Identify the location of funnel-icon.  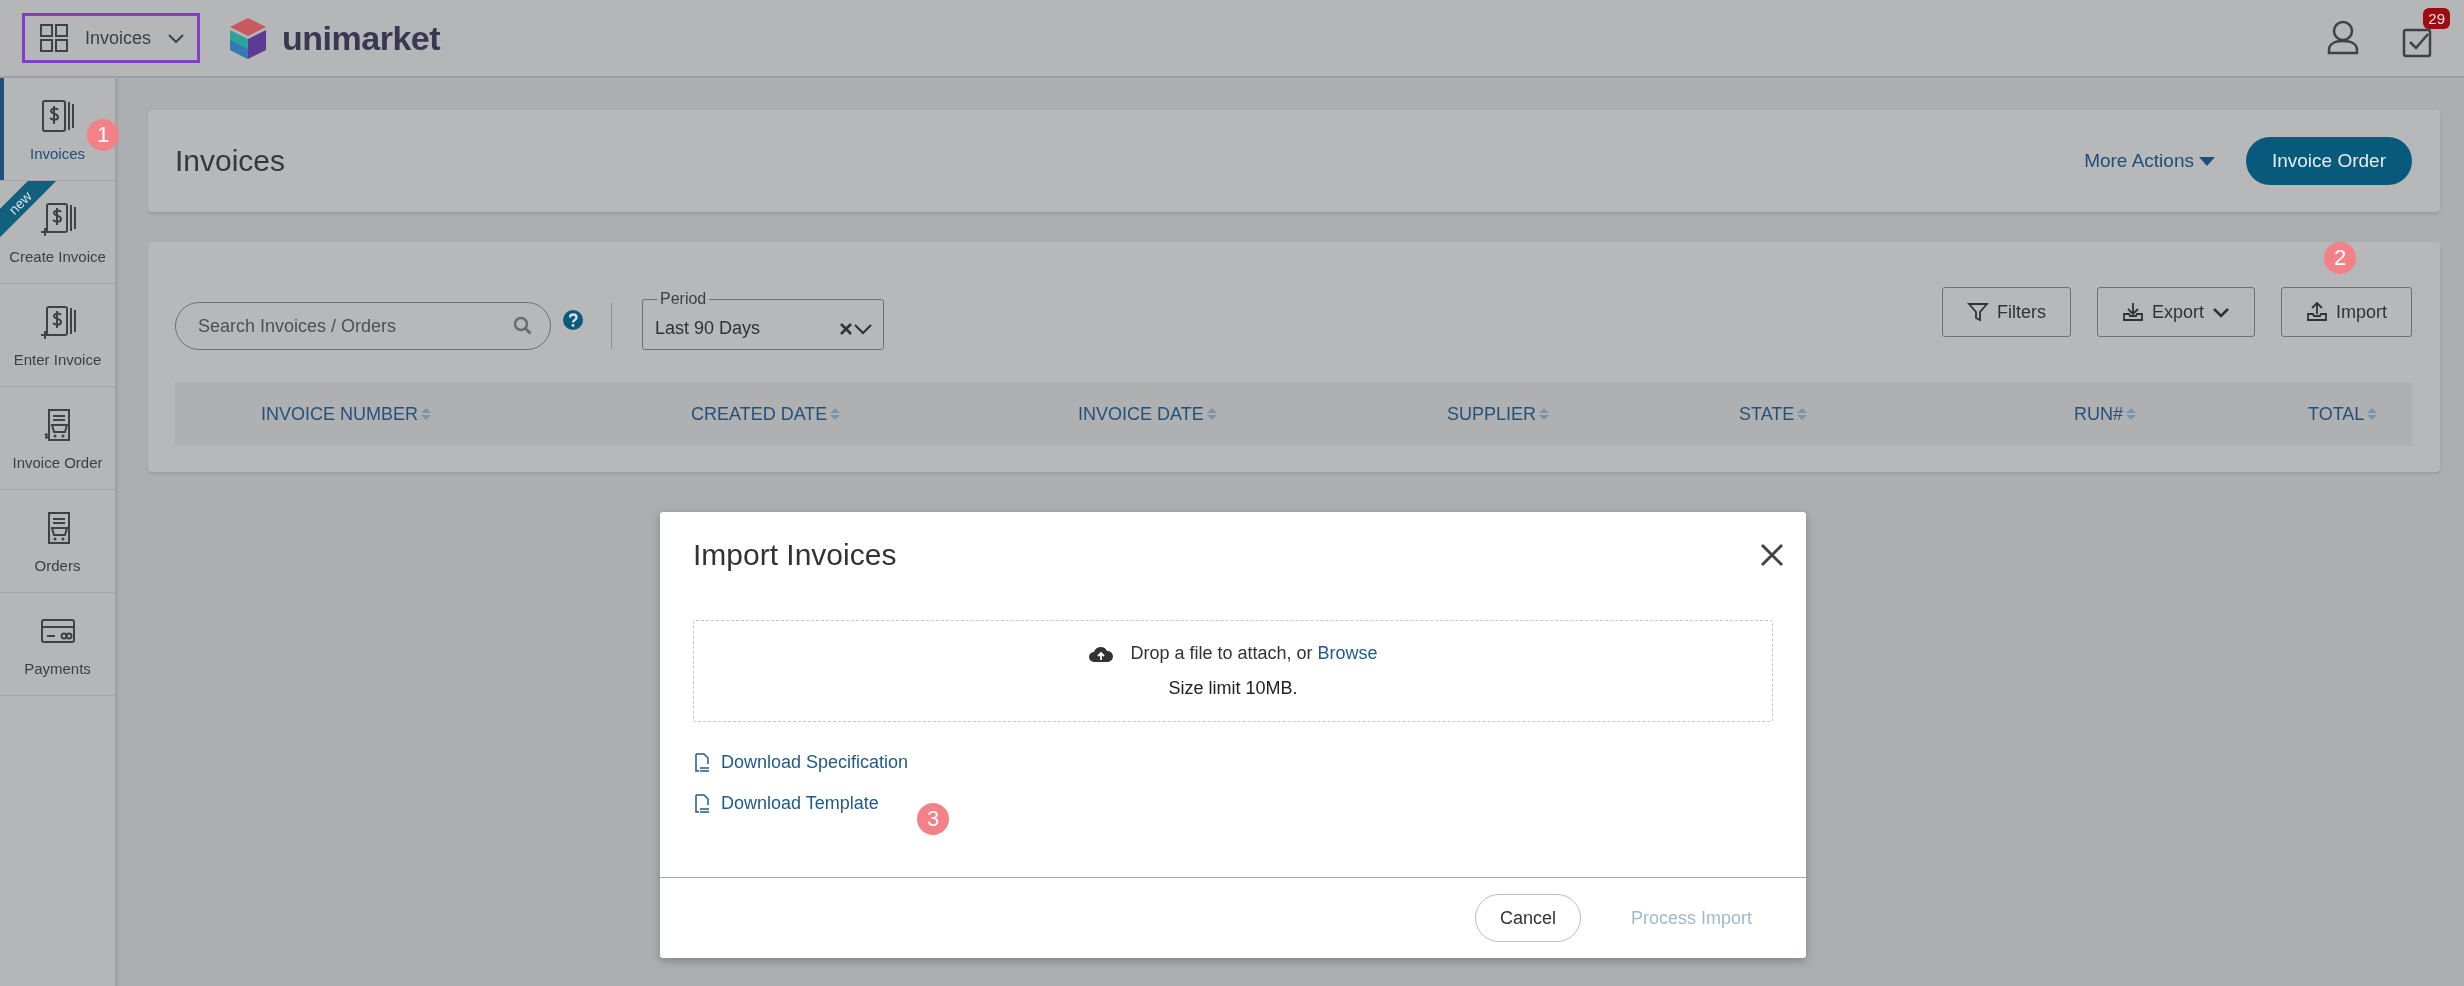
(1977, 312).